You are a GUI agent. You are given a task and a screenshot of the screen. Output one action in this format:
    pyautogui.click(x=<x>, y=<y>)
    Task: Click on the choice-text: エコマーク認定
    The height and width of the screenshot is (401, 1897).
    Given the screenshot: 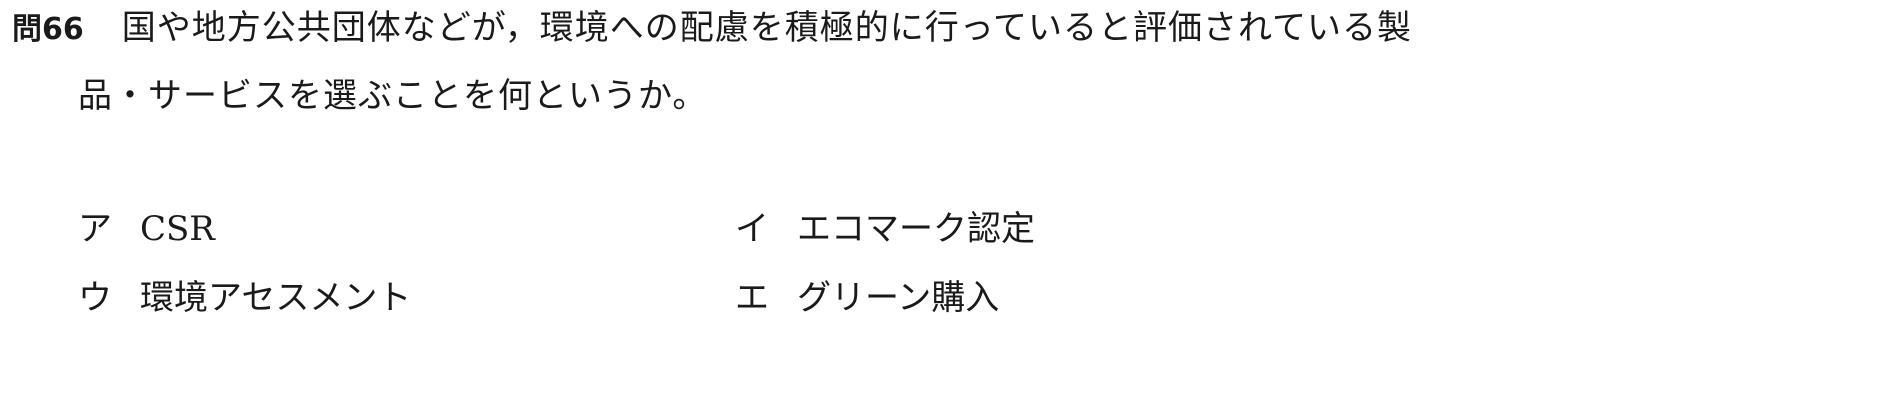 What is the action you would take?
    pyautogui.click(x=916, y=229)
    